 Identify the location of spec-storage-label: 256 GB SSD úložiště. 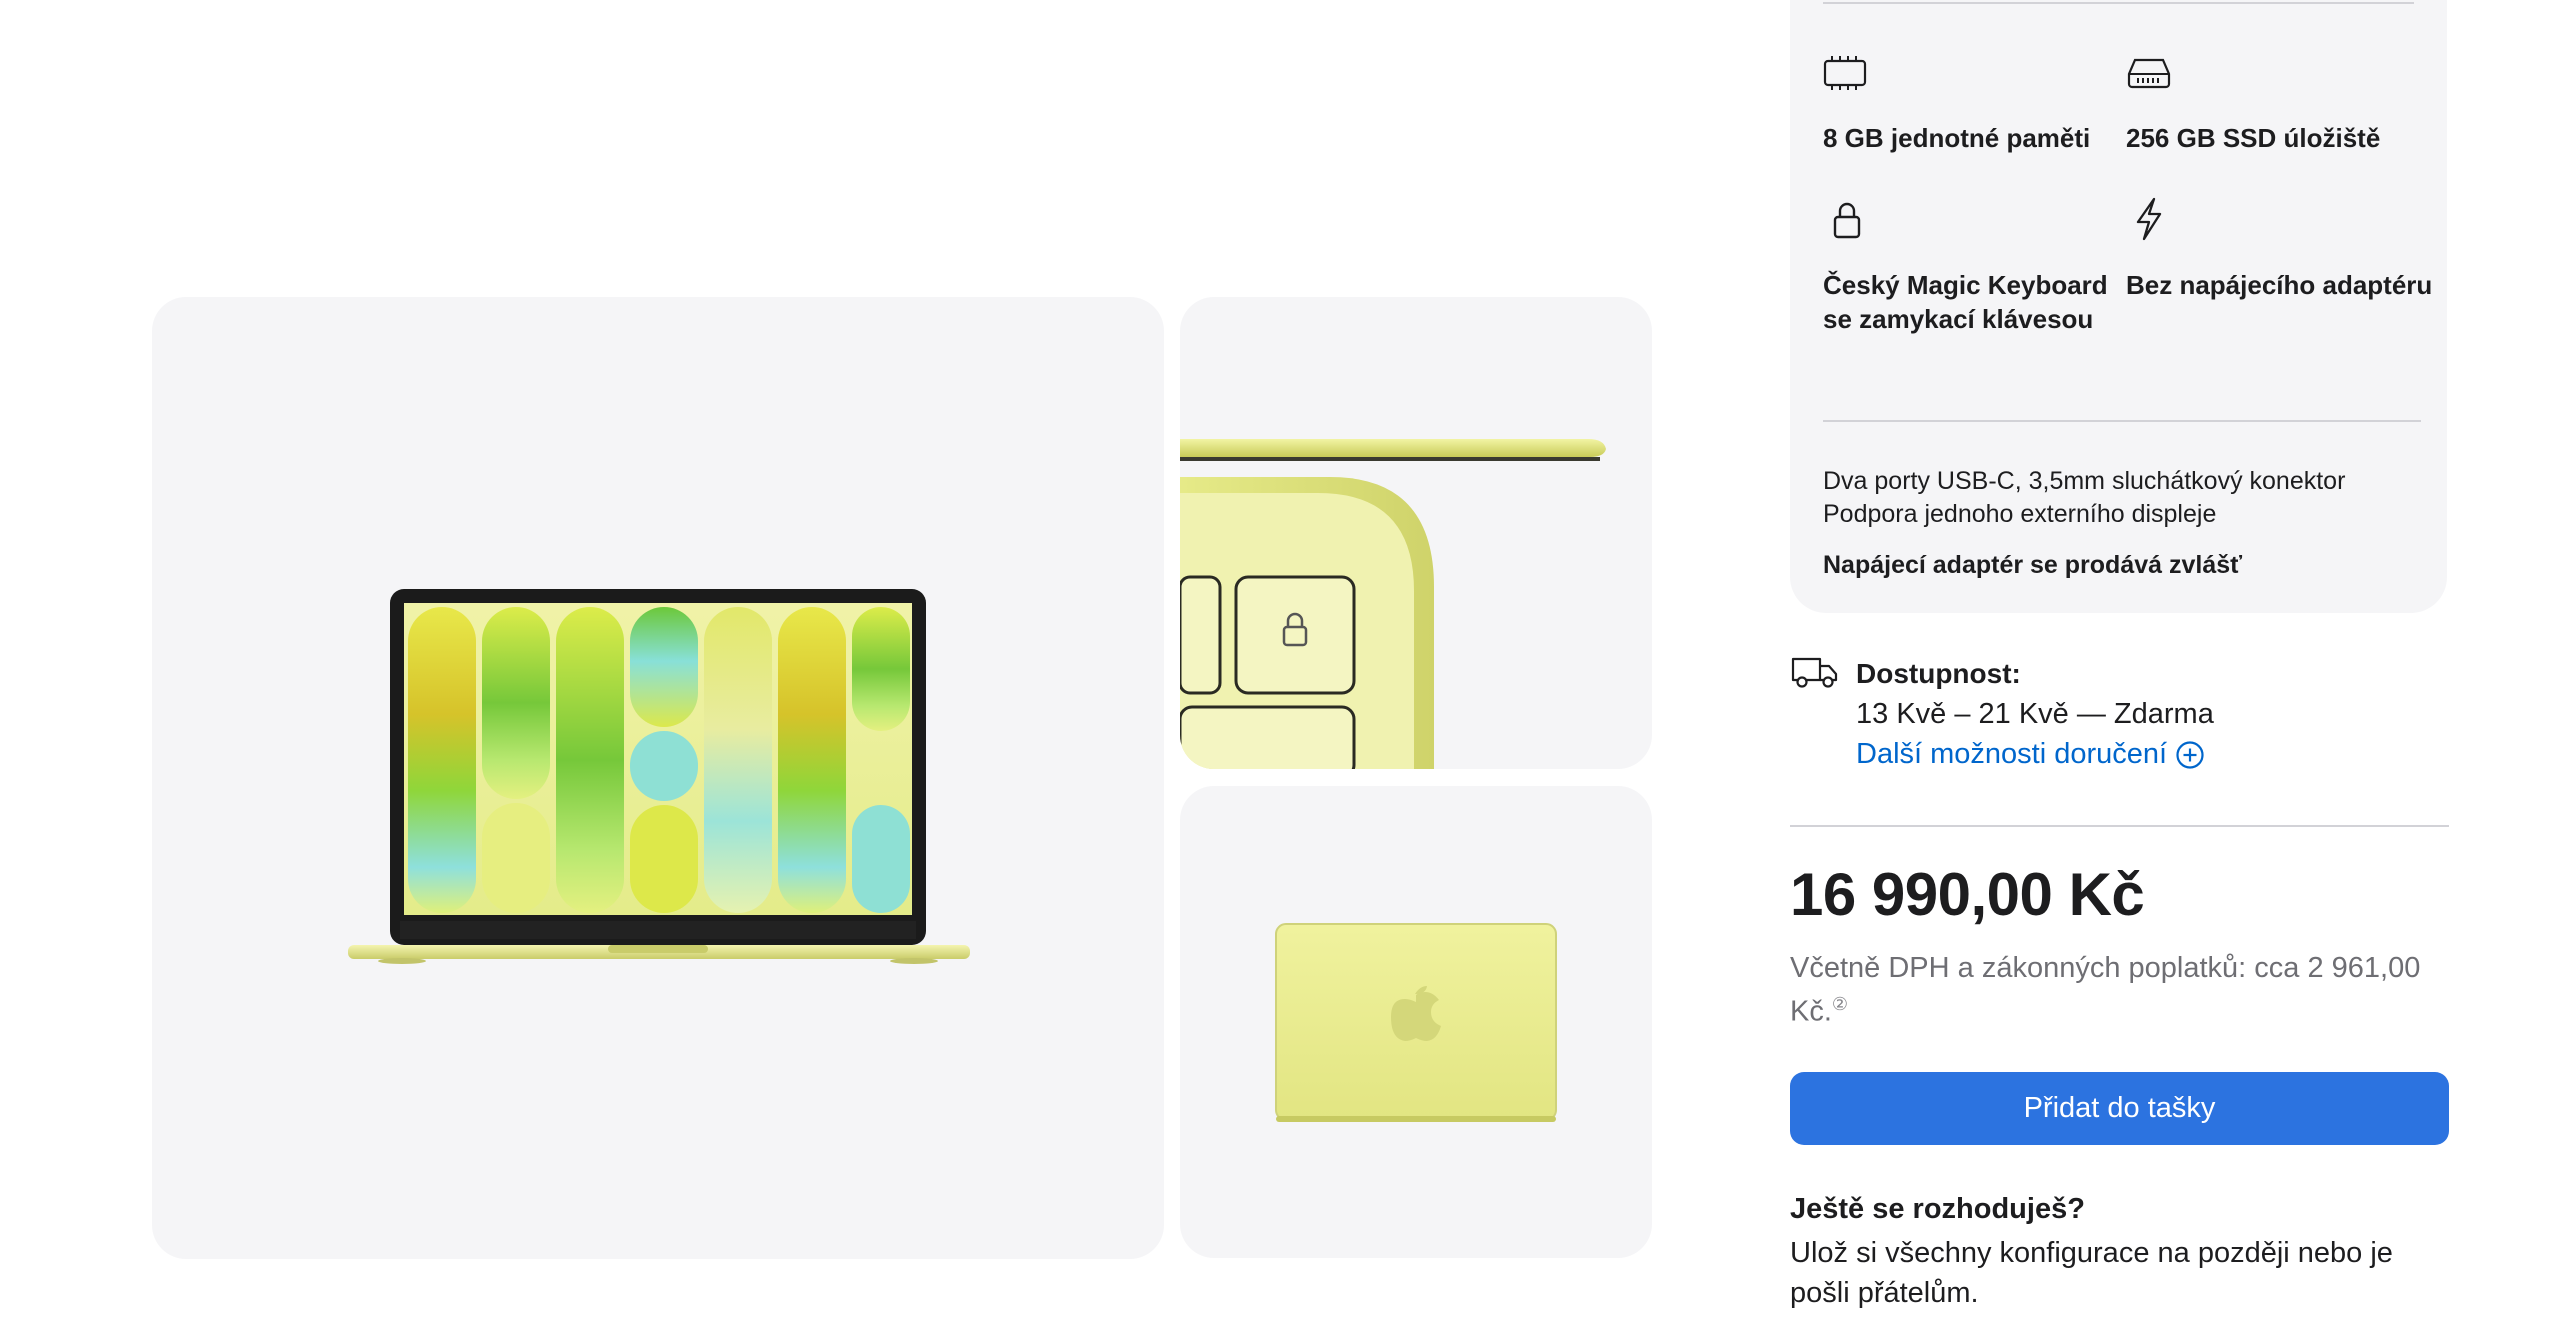
(2253, 138).